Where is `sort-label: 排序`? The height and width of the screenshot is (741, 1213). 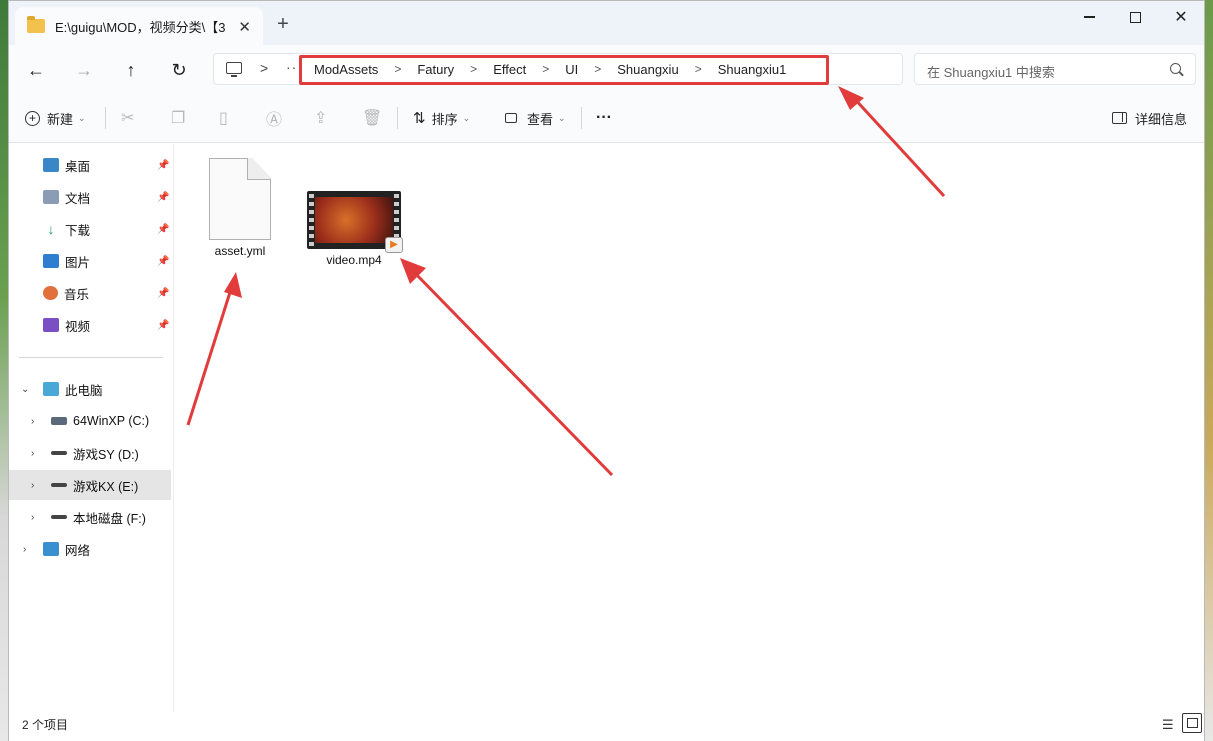 sort-label: 排序 is located at coordinates (444, 119).